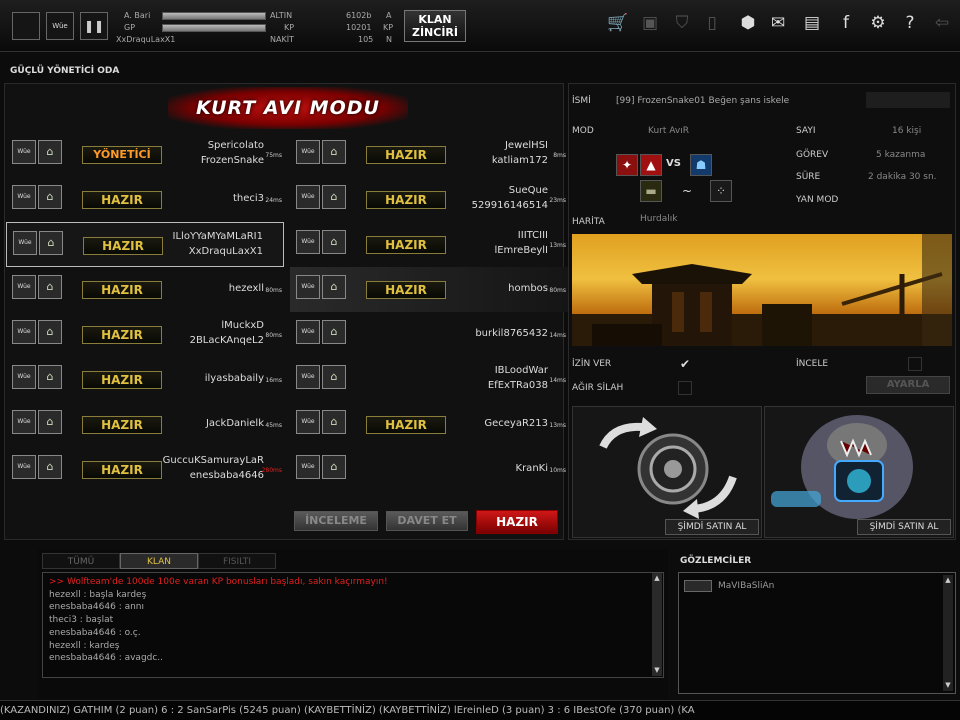 This screenshot has width=960, height=720. Describe the element at coordinates (915, 364) in the screenshot. I see `inspect-checkbox` at that location.